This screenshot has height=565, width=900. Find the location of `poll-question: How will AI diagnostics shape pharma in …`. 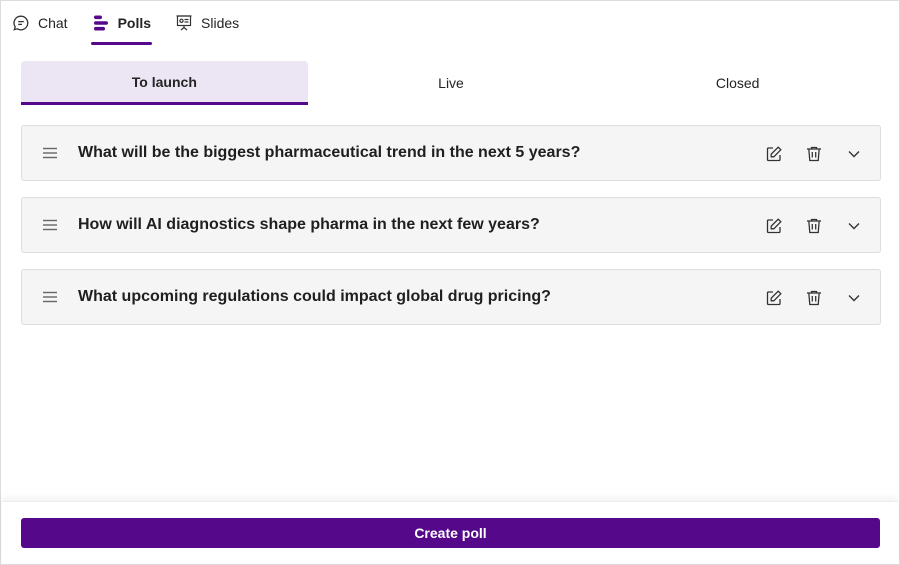

poll-question: How will AI diagnostics shape pharma in … is located at coordinates (309, 224).